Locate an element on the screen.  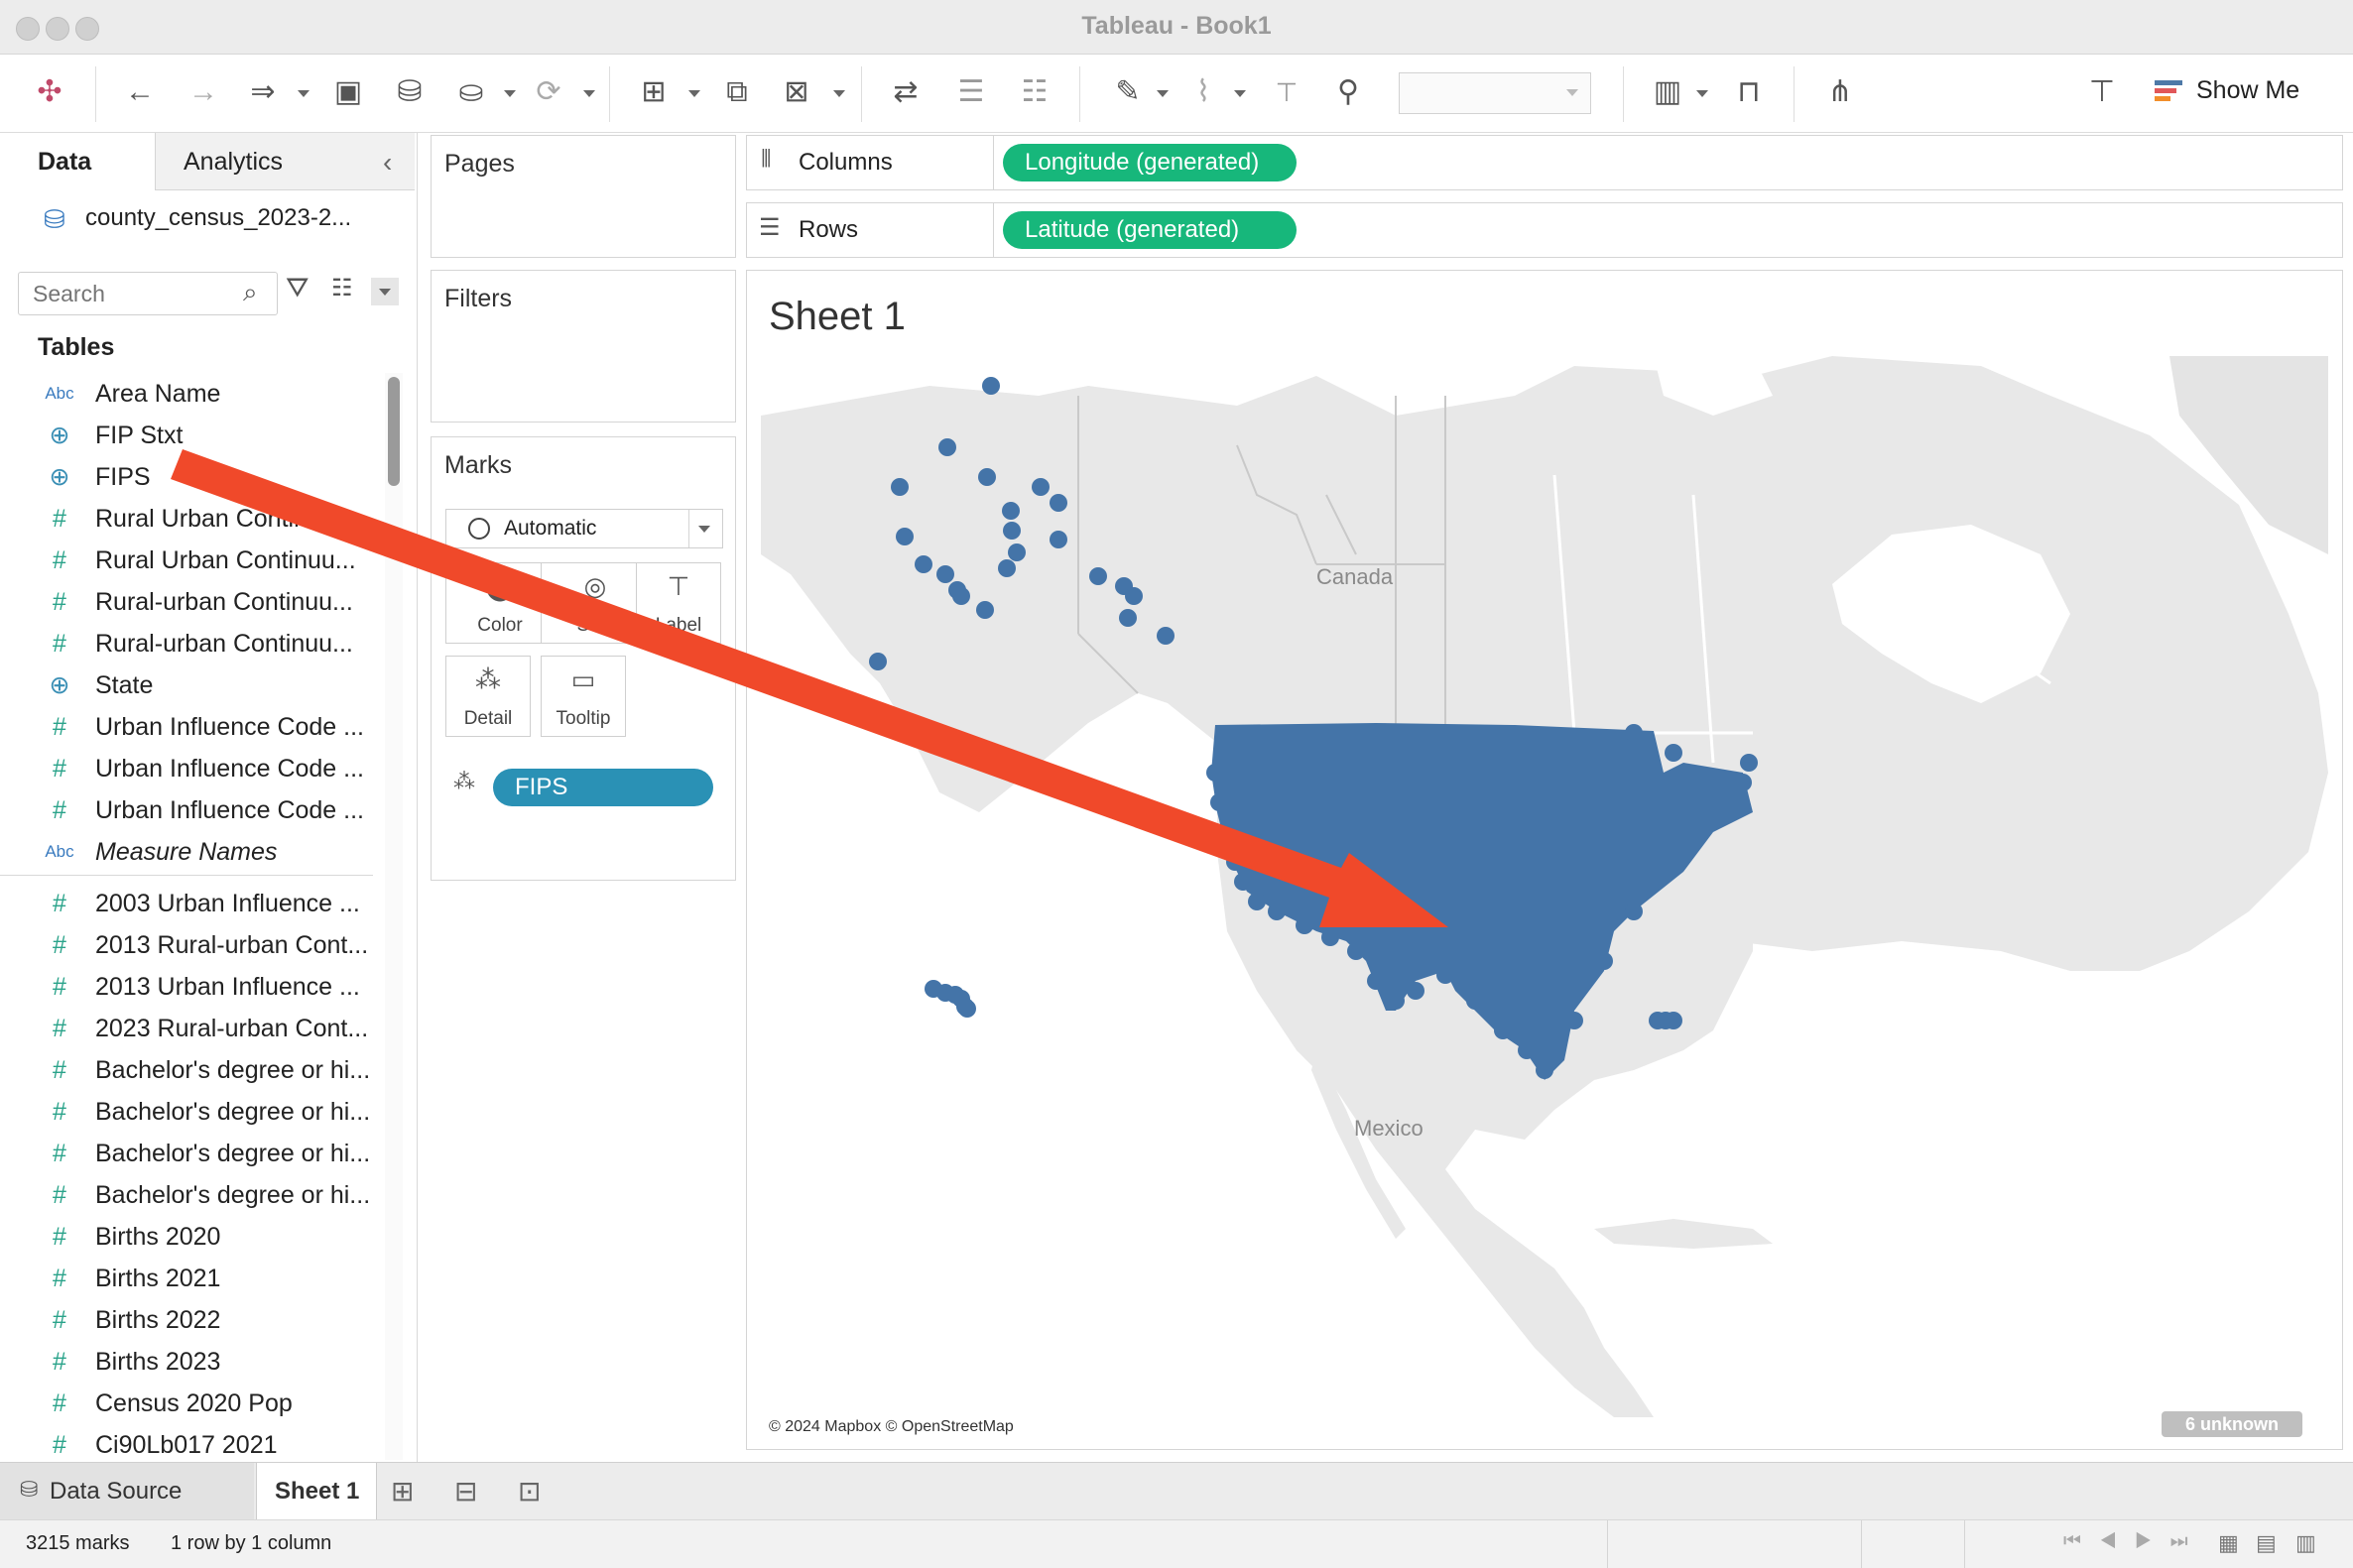
group-members-icon: ⌇ is located at coordinates (1203, 92).